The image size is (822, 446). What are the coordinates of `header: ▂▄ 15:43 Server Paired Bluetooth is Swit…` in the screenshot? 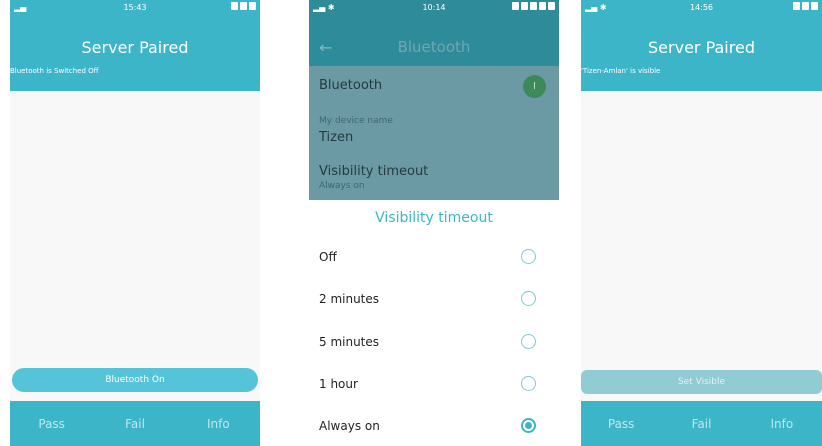 It's located at (135, 45).